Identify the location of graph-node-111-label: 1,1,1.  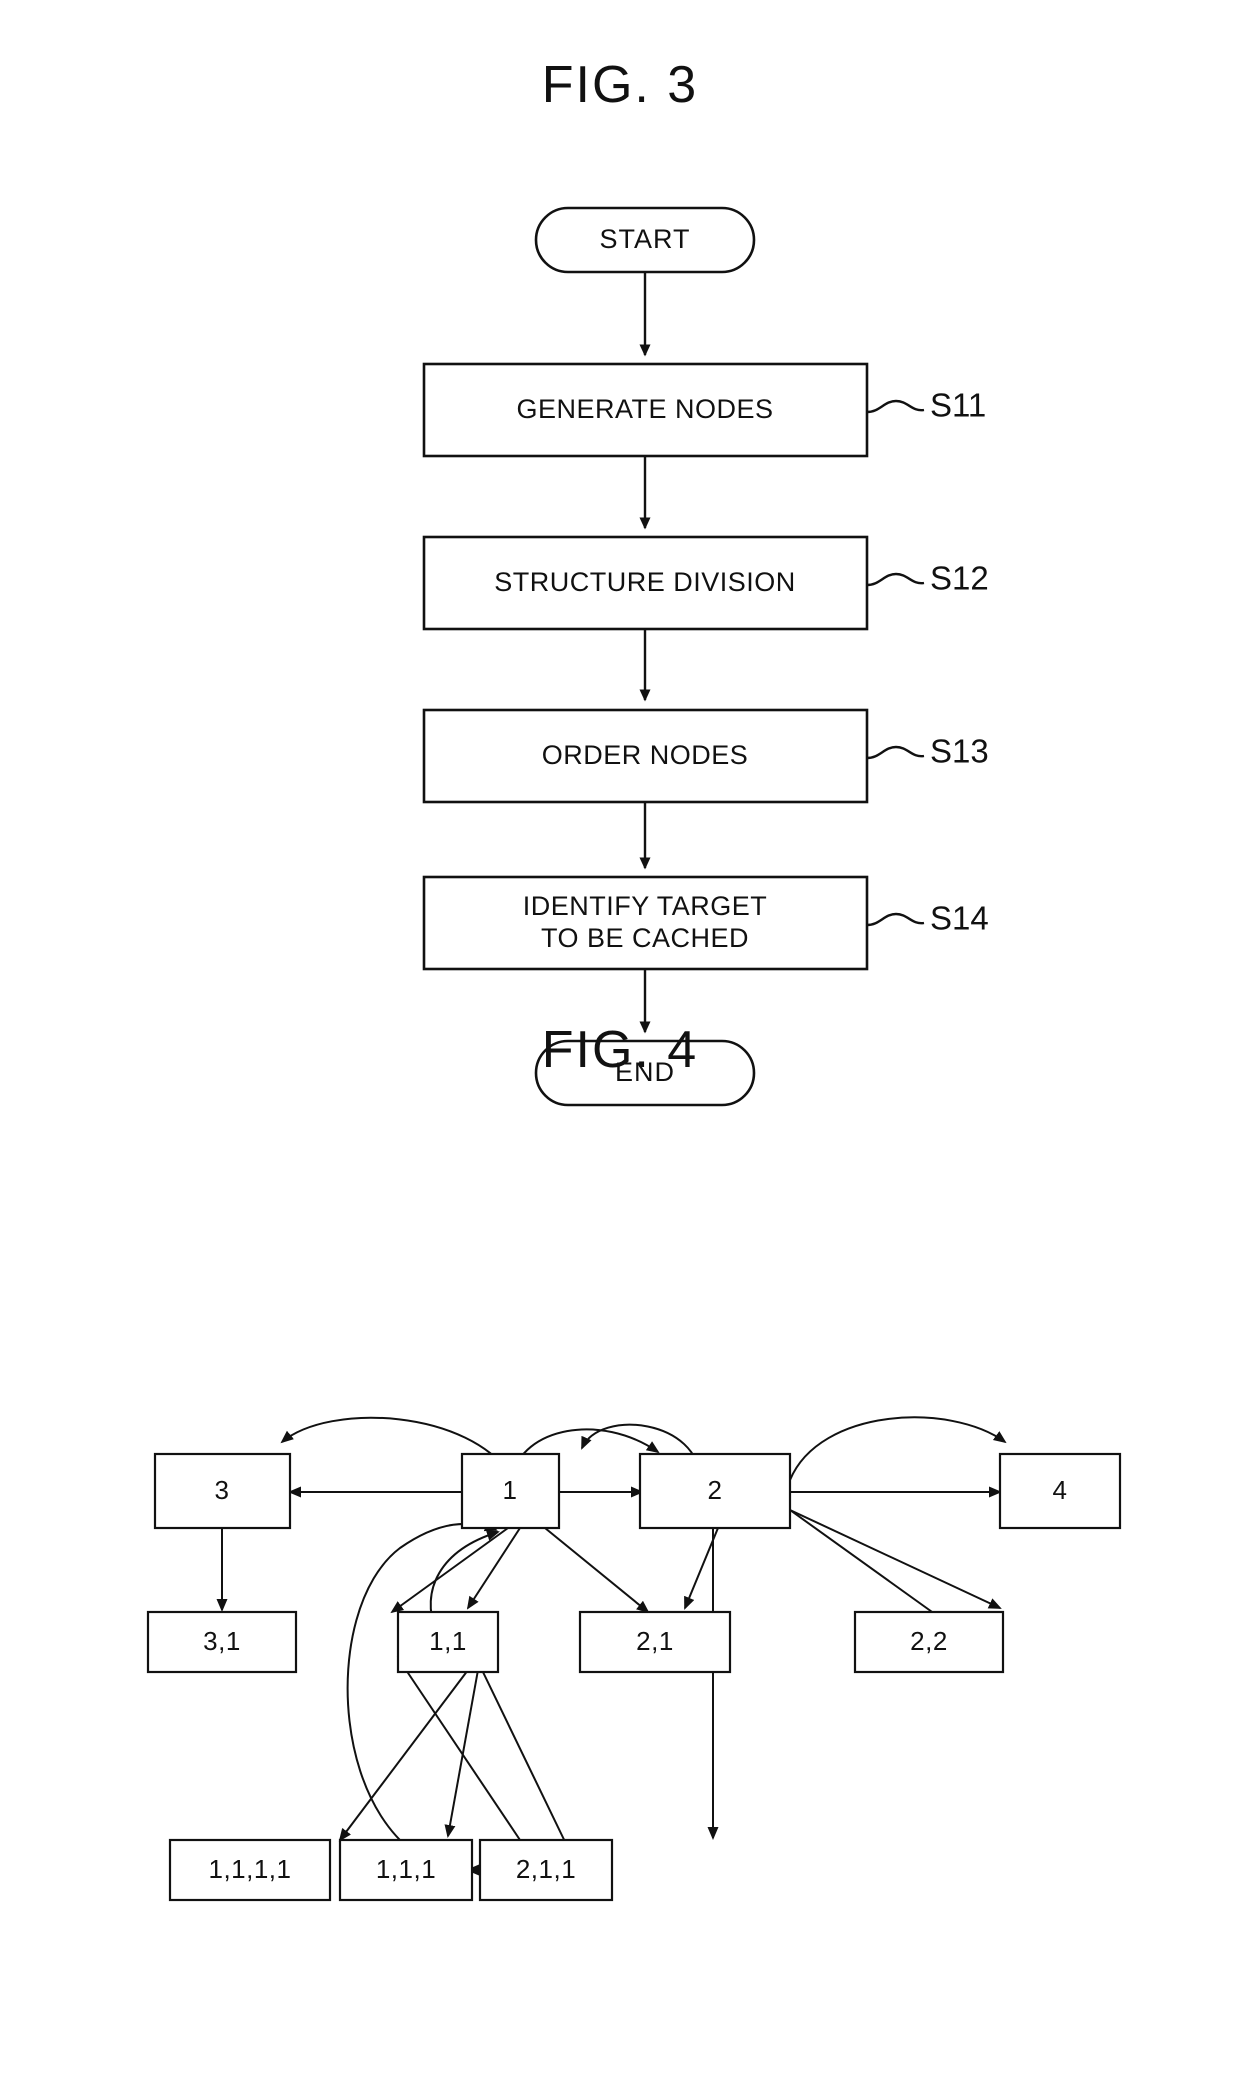
(406, 1869).